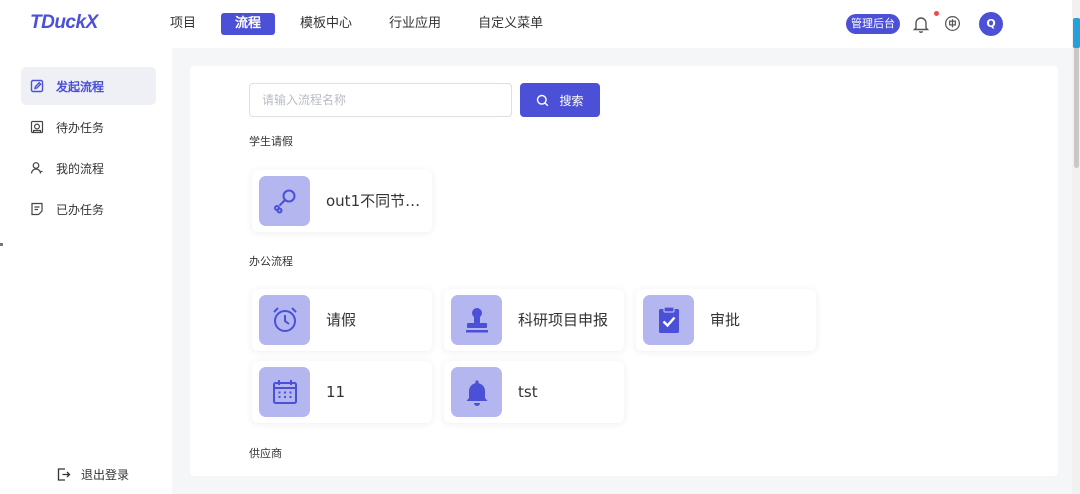 The image size is (1080, 494). Describe the element at coordinates (64, 23) in the screenshot. I see `app-logo: TDuckX` at that location.